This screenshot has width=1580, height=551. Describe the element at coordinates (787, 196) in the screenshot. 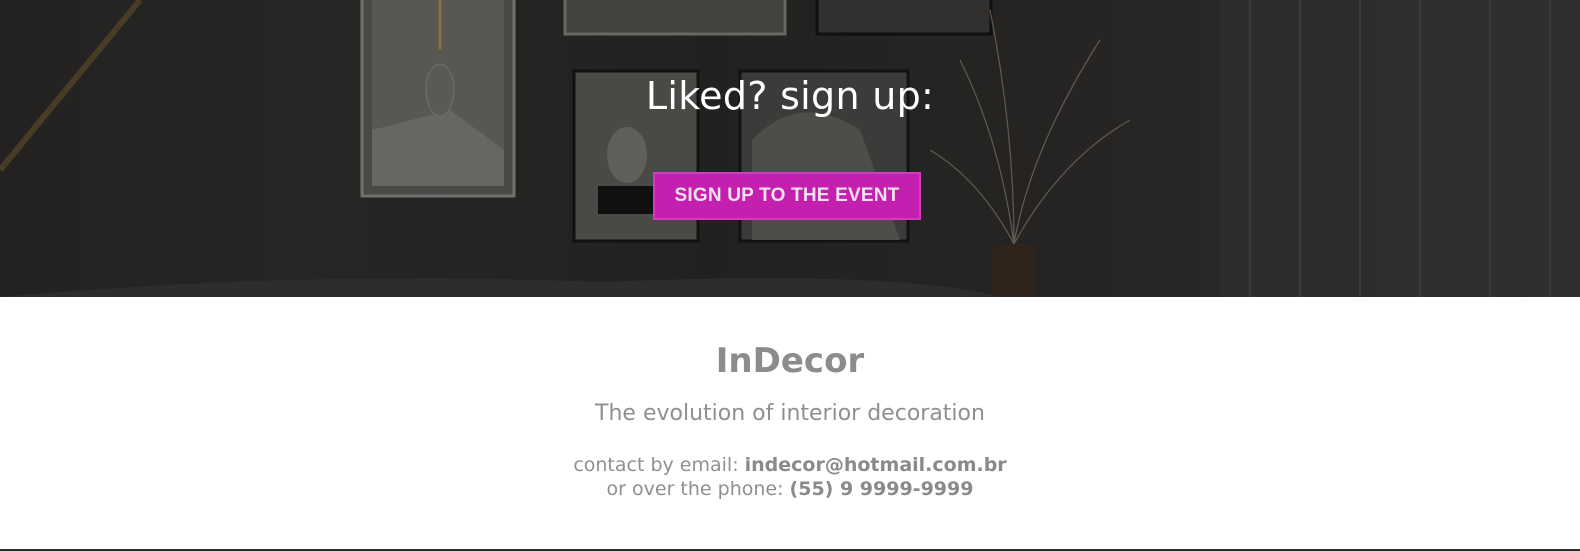

I see `signup-event-button: SIGN UP TO THE EVENT` at that location.